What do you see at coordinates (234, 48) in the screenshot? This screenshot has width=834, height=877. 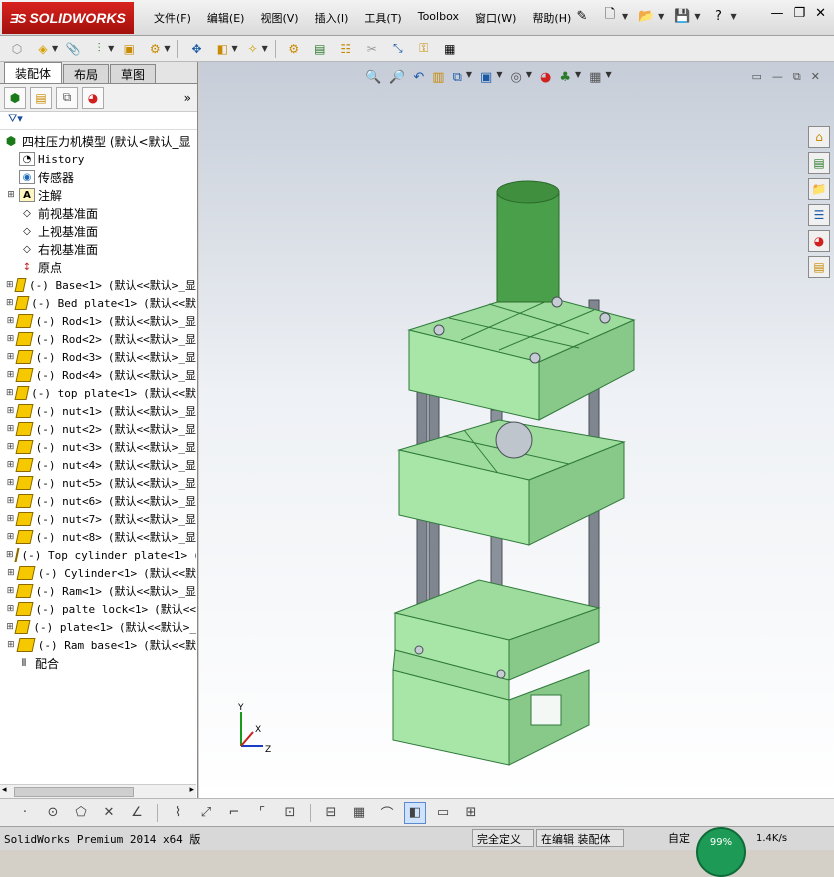 I see `show-dropdown-icon: ▼` at bounding box center [234, 48].